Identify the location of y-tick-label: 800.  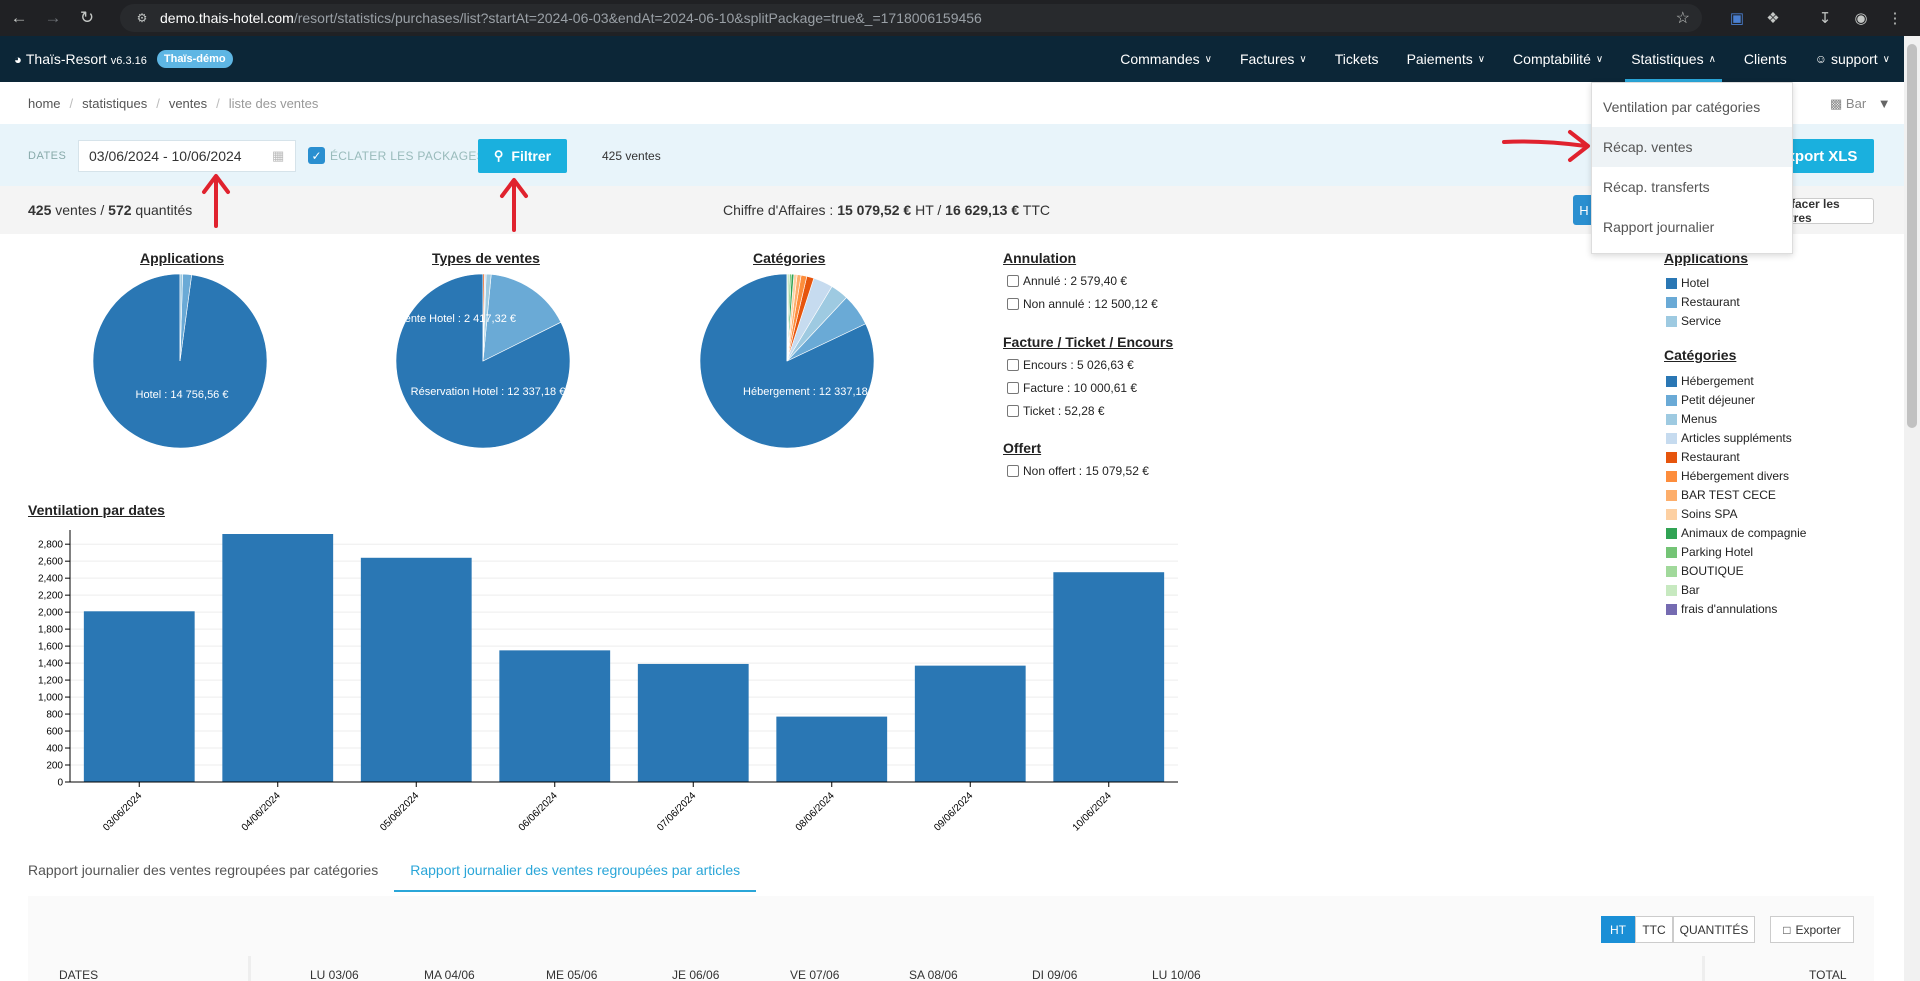
(54, 715).